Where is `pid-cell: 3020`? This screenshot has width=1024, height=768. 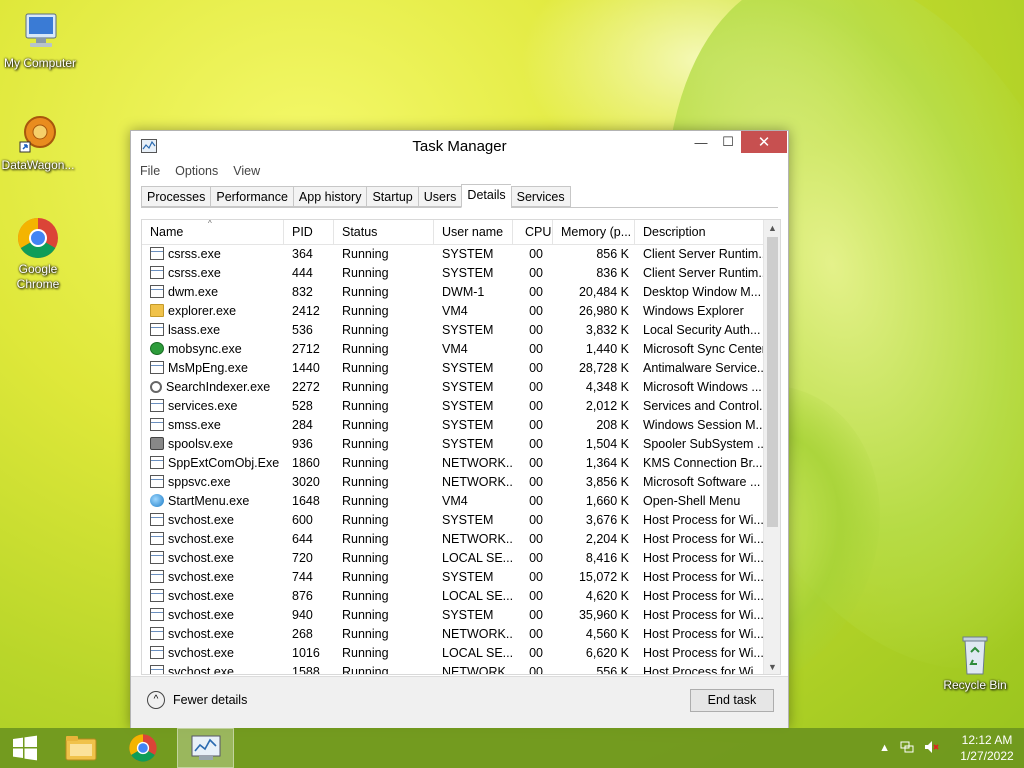
pid-cell: 3020 is located at coordinates (306, 482).